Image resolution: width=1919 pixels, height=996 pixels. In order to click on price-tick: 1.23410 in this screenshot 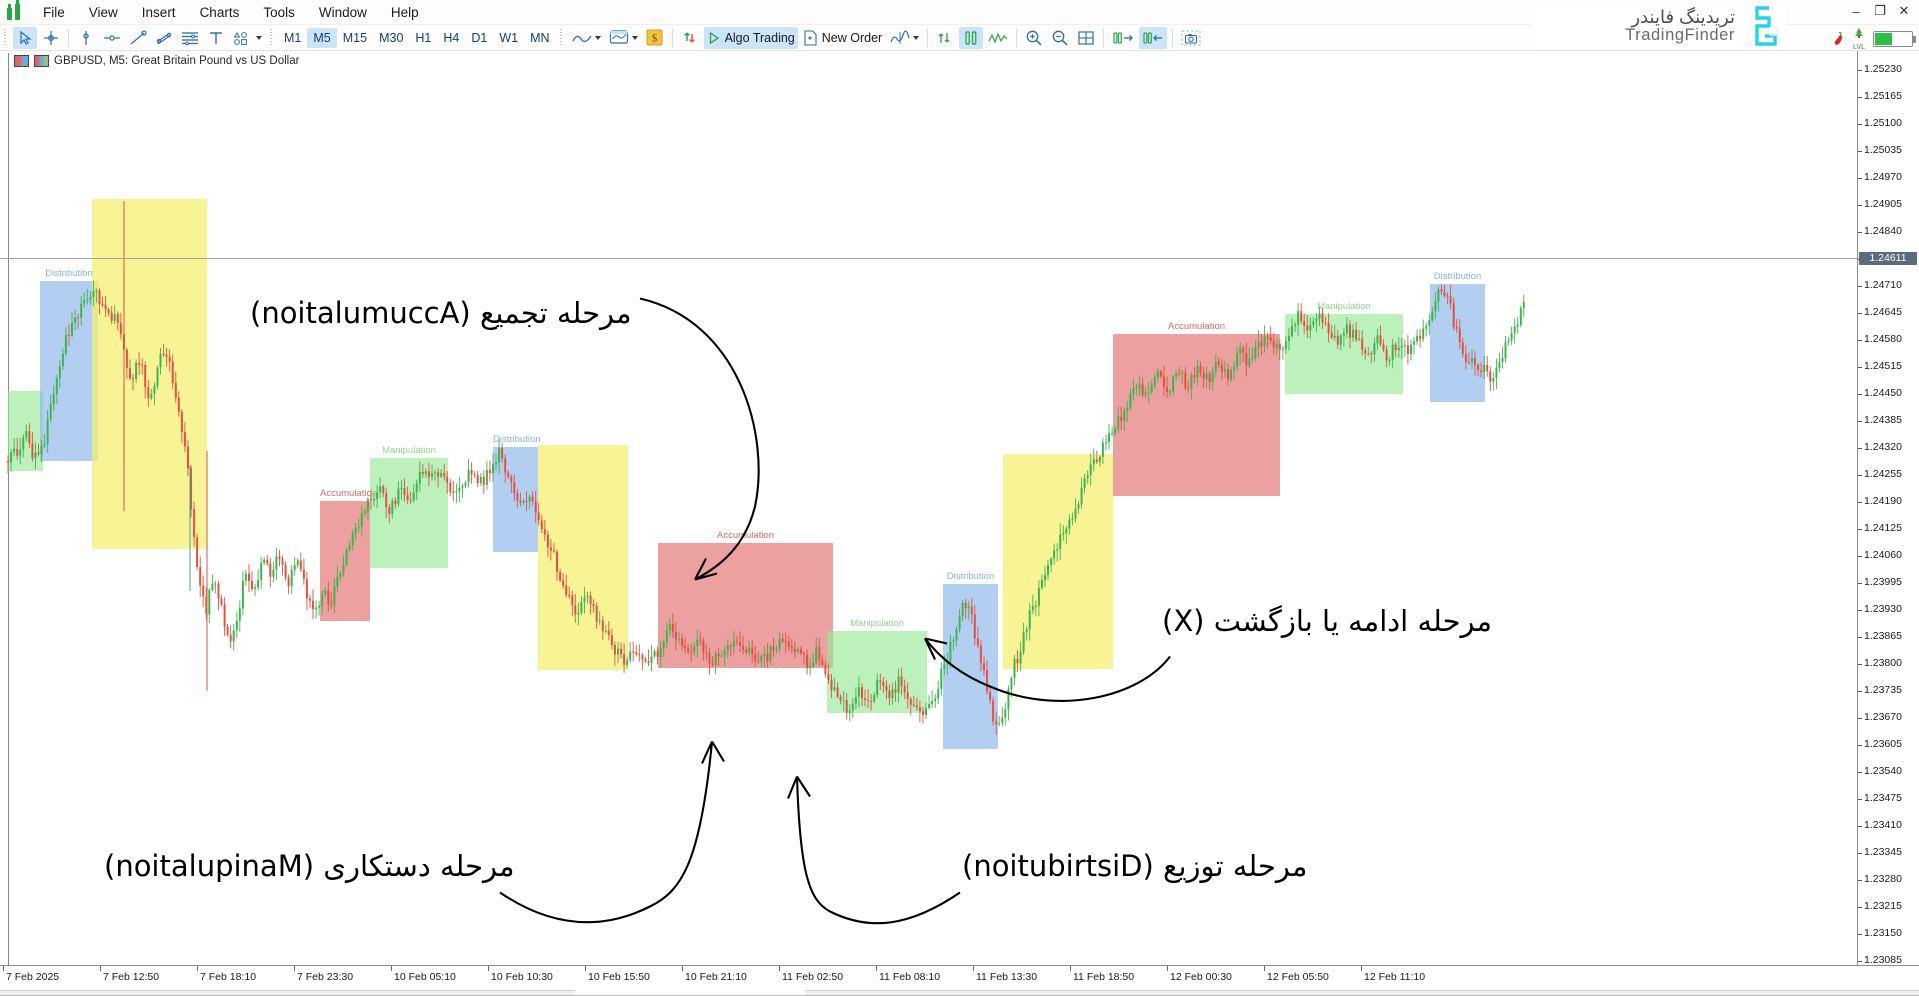, I will do `click(1888, 825)`.